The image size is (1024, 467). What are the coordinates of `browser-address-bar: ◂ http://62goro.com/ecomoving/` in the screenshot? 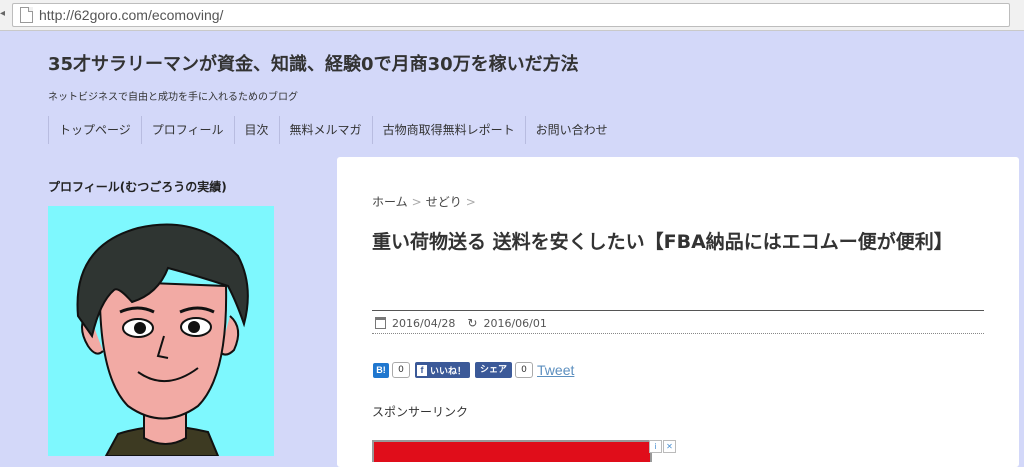 It's located at (512, 15).